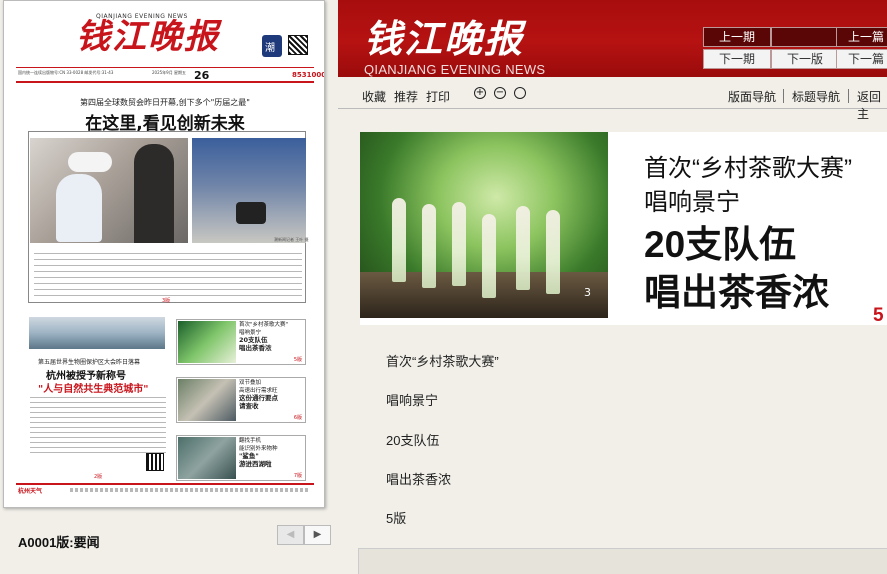 This screenshot has width=887, height=574. What do you see at coordinates (89, 362) in the screenshot?
I see `second-story-kicker: 第五届世界生物圈保护区大会昨日落幕` at bounding box center [89, 362].